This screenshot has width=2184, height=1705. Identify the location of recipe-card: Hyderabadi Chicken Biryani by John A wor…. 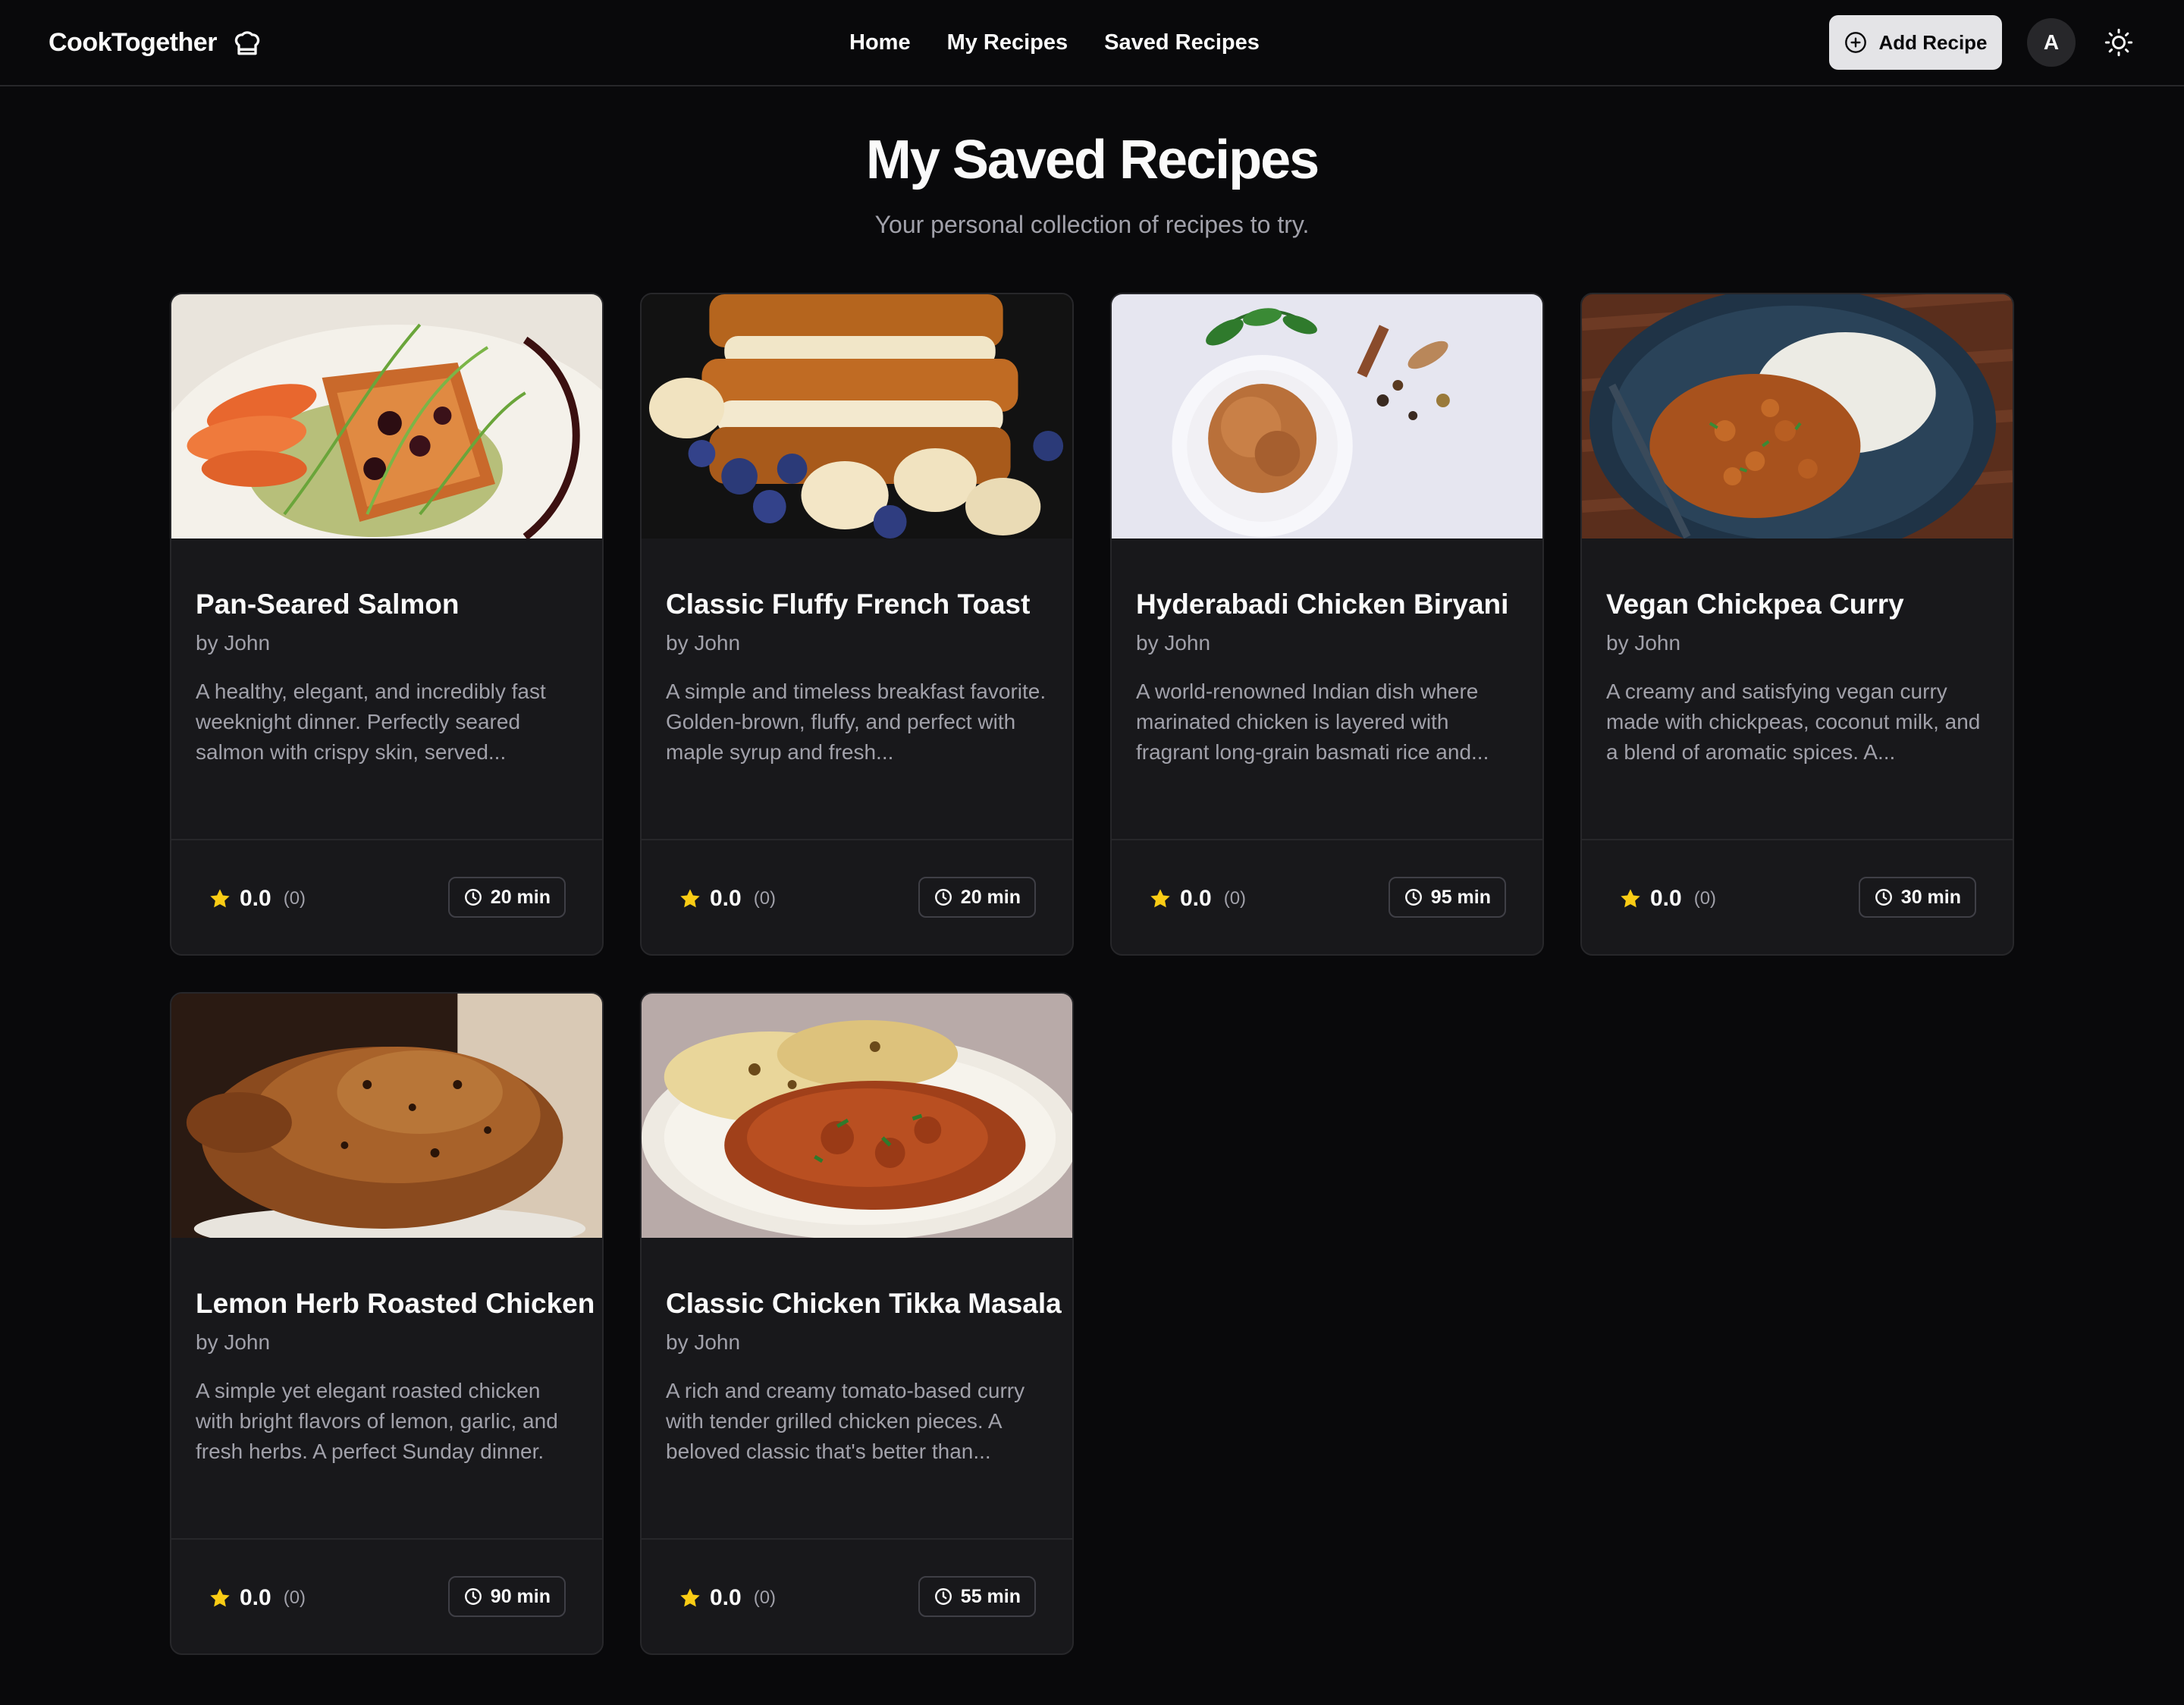
(1327, 624).